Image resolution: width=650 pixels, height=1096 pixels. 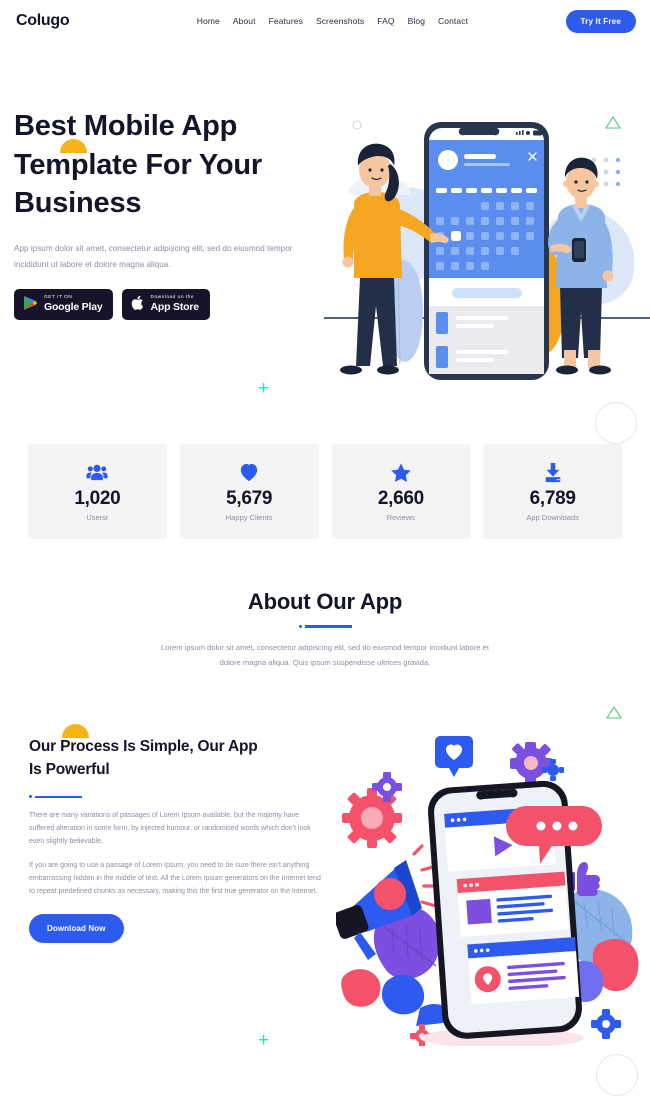 What do you see at coordinates (300, 626) in the screenshot?
I see `divider-dot` at bounding box center [300, 626].